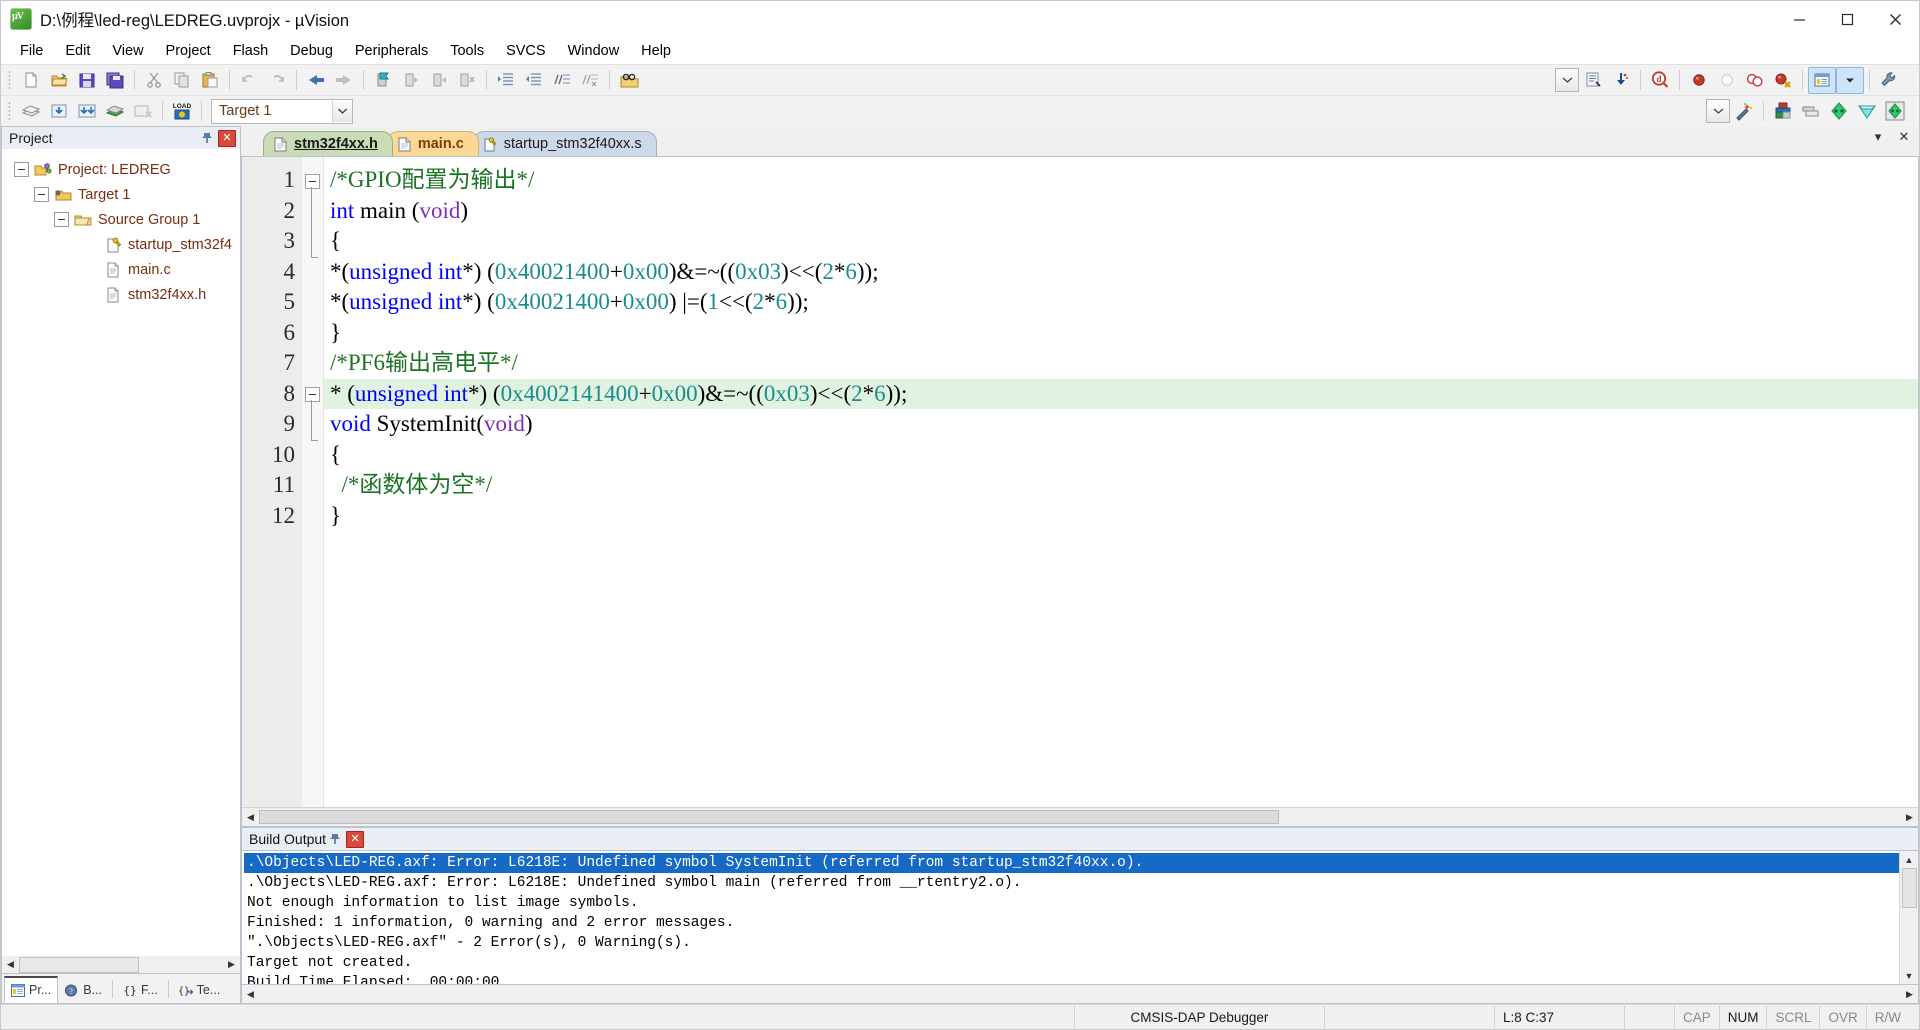  Describe the element at coordinates (1699, 80) in the screenshot. I see `insert-breakpoint-icon` at that location.